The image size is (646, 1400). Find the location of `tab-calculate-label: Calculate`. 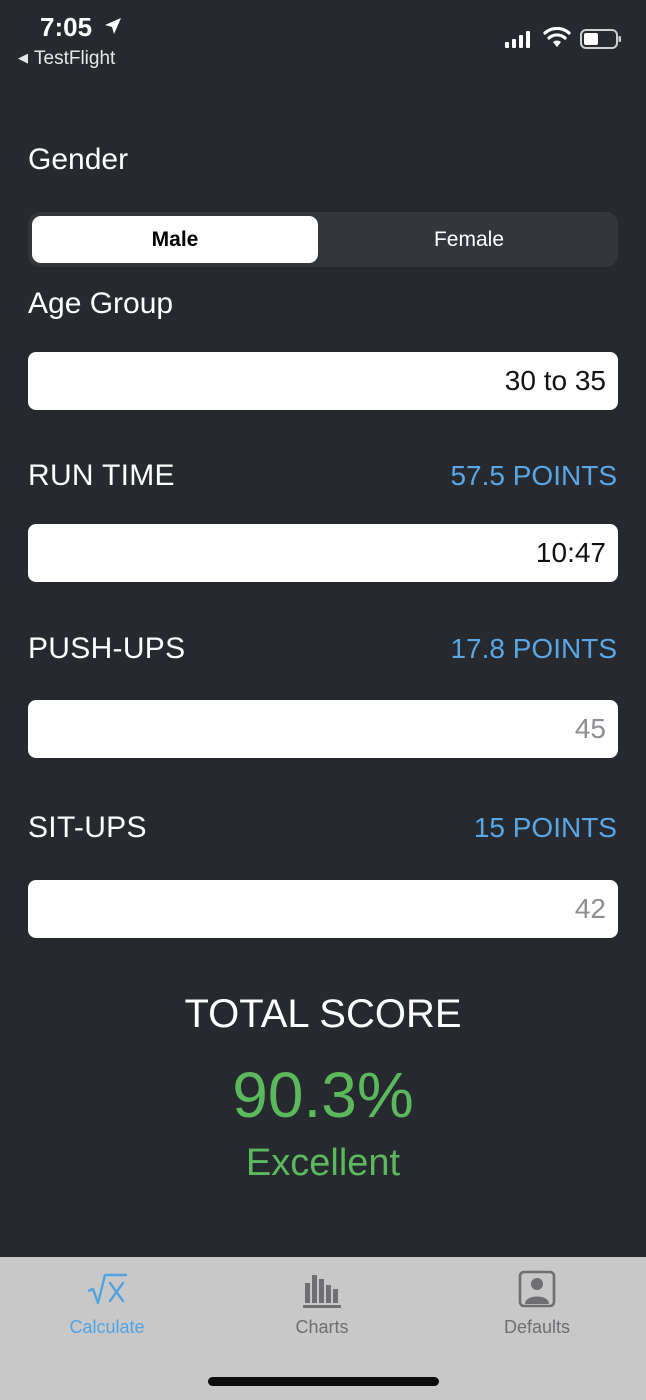

tab-calculate-label: Calculate is located at coordinates (107, 1327).